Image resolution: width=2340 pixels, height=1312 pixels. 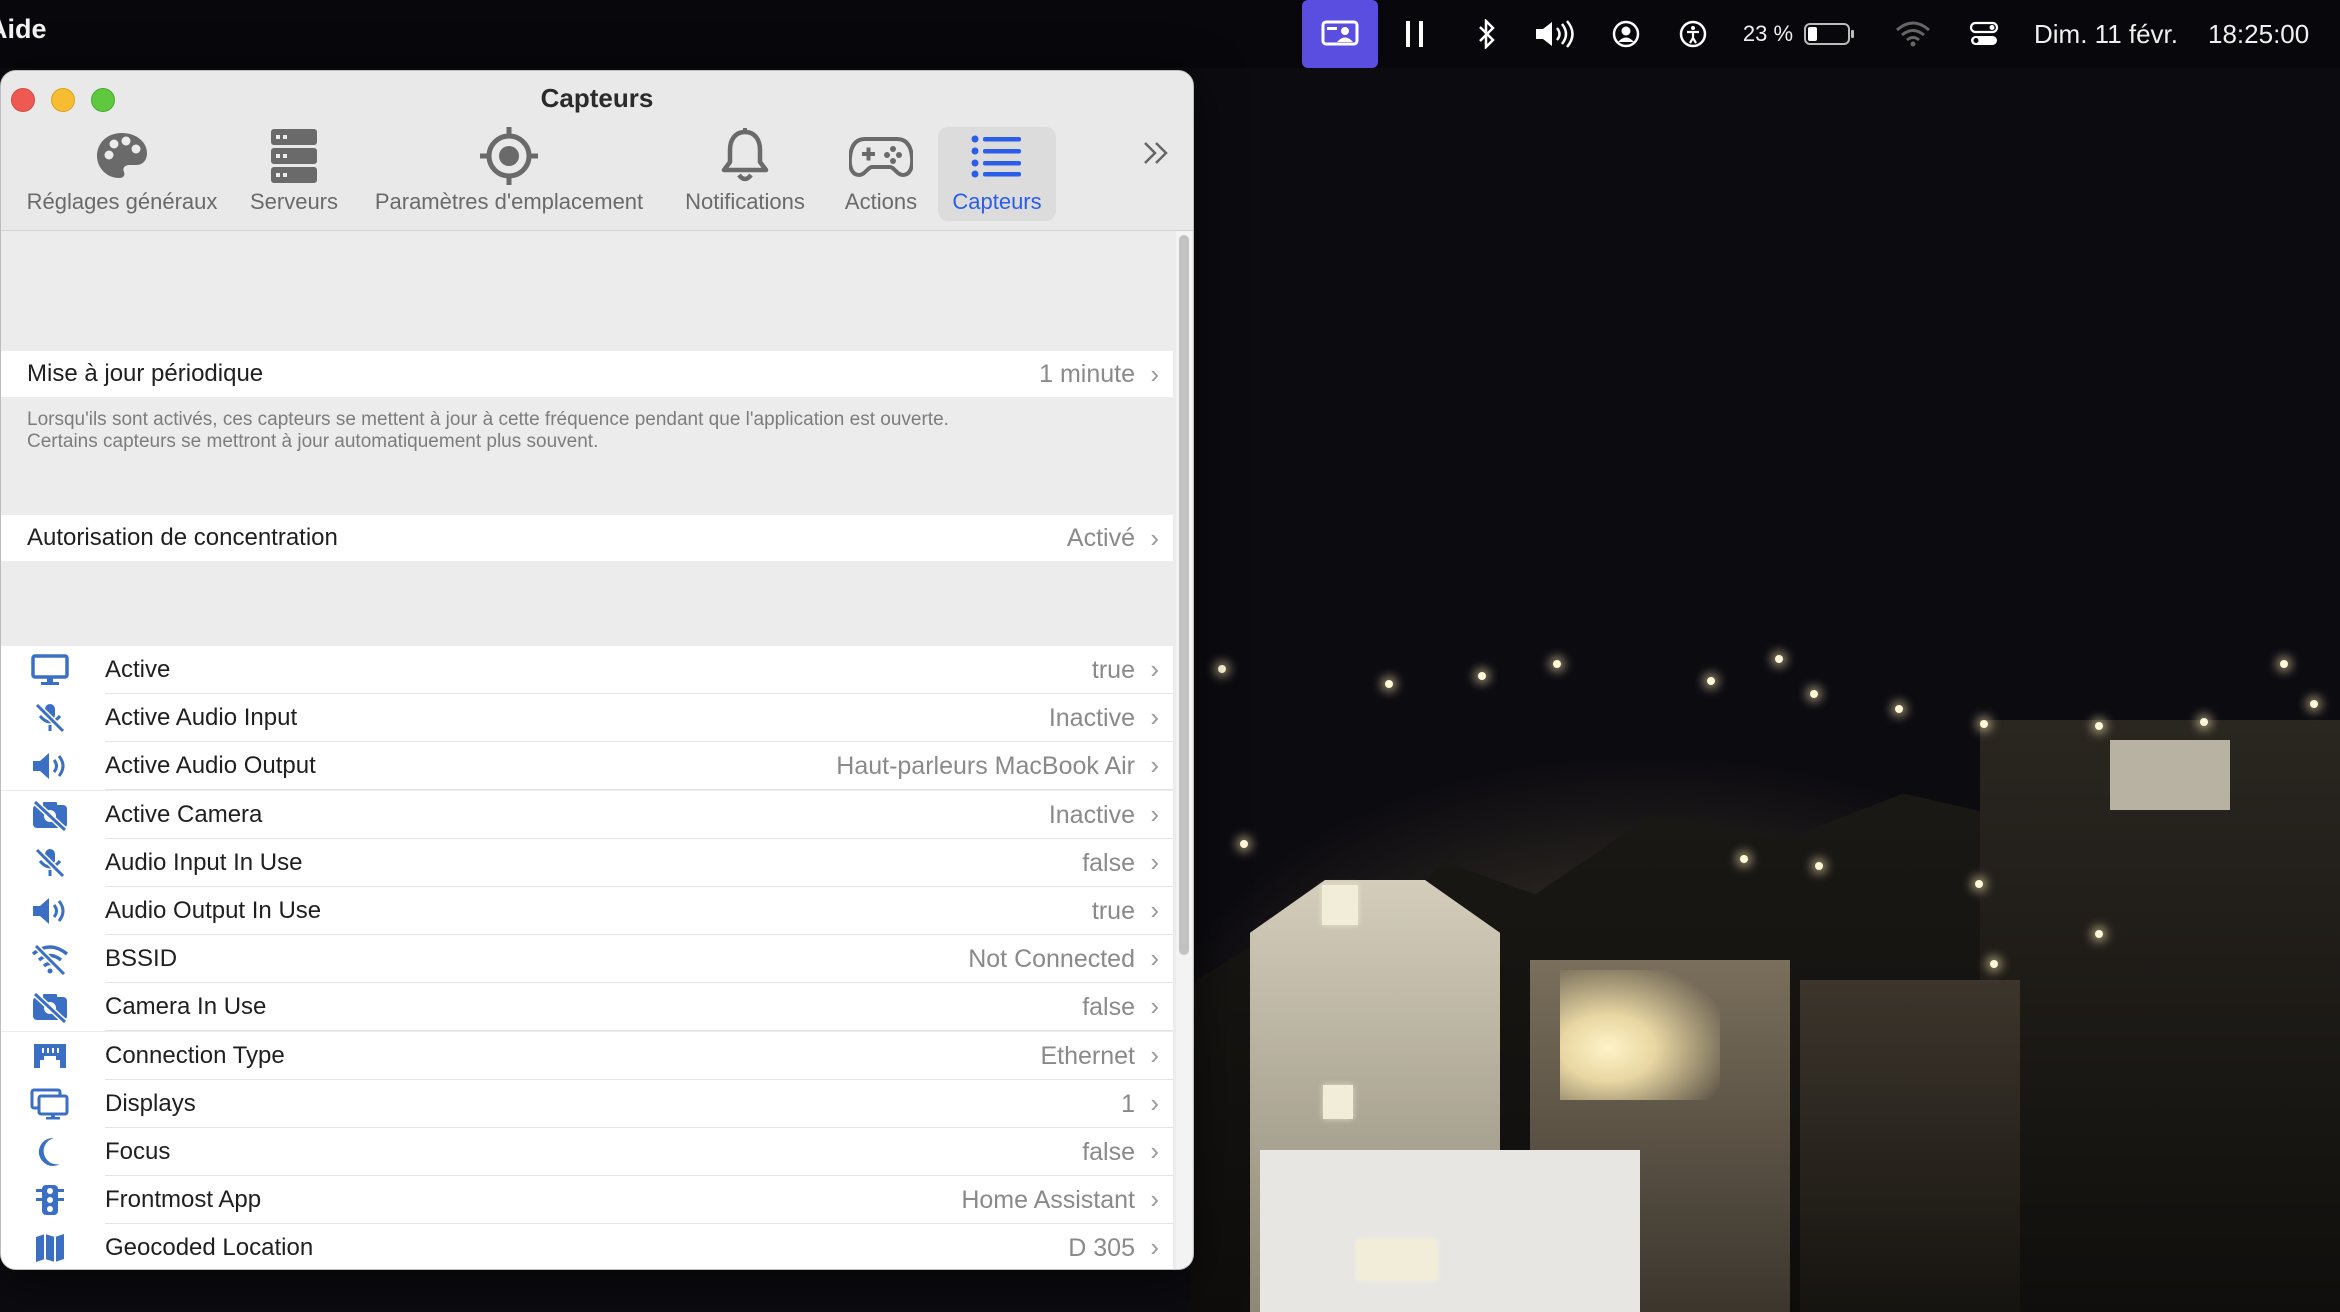 I want to click on tab-notifications: Notifications, so click(x=745, y=174).